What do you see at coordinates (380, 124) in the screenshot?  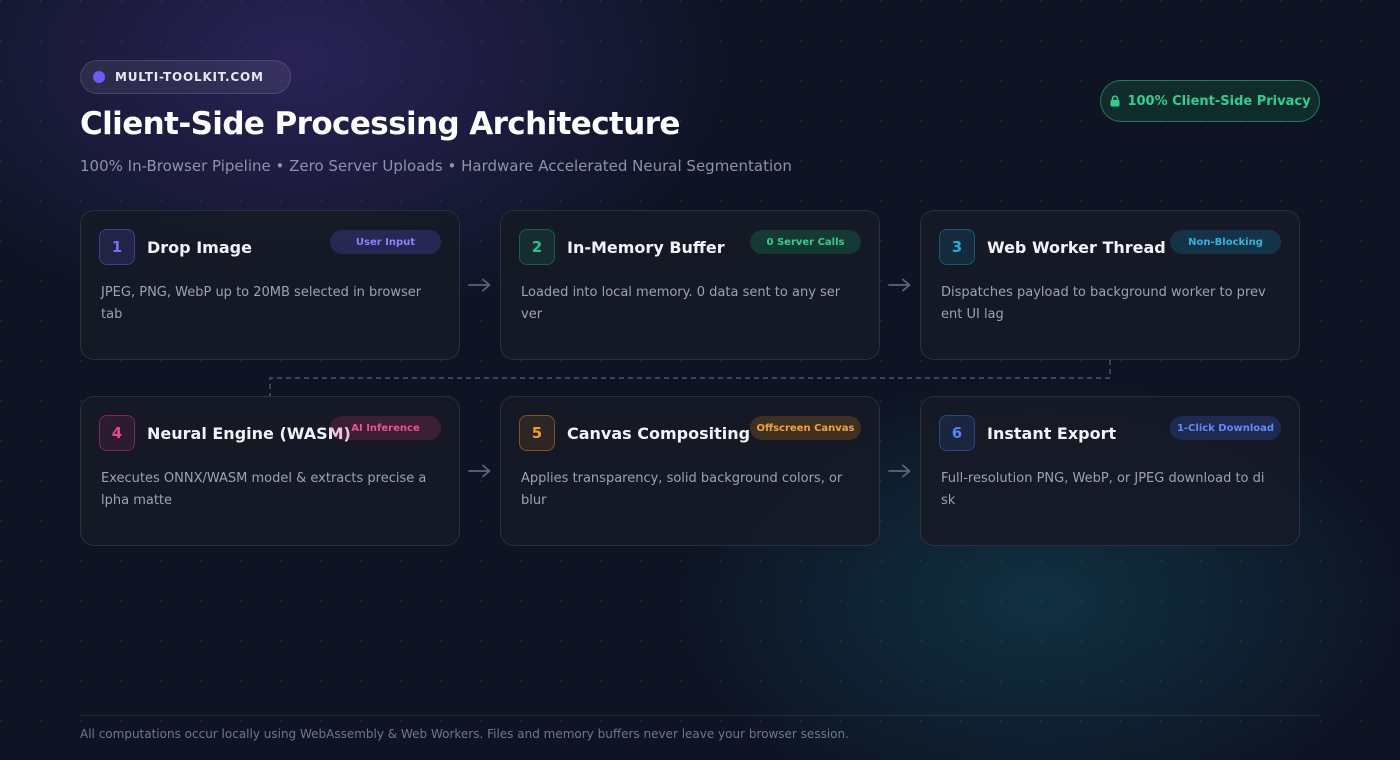 I see `page-title: Client-Side Processing Architecture` at bounding box center [380, 124].